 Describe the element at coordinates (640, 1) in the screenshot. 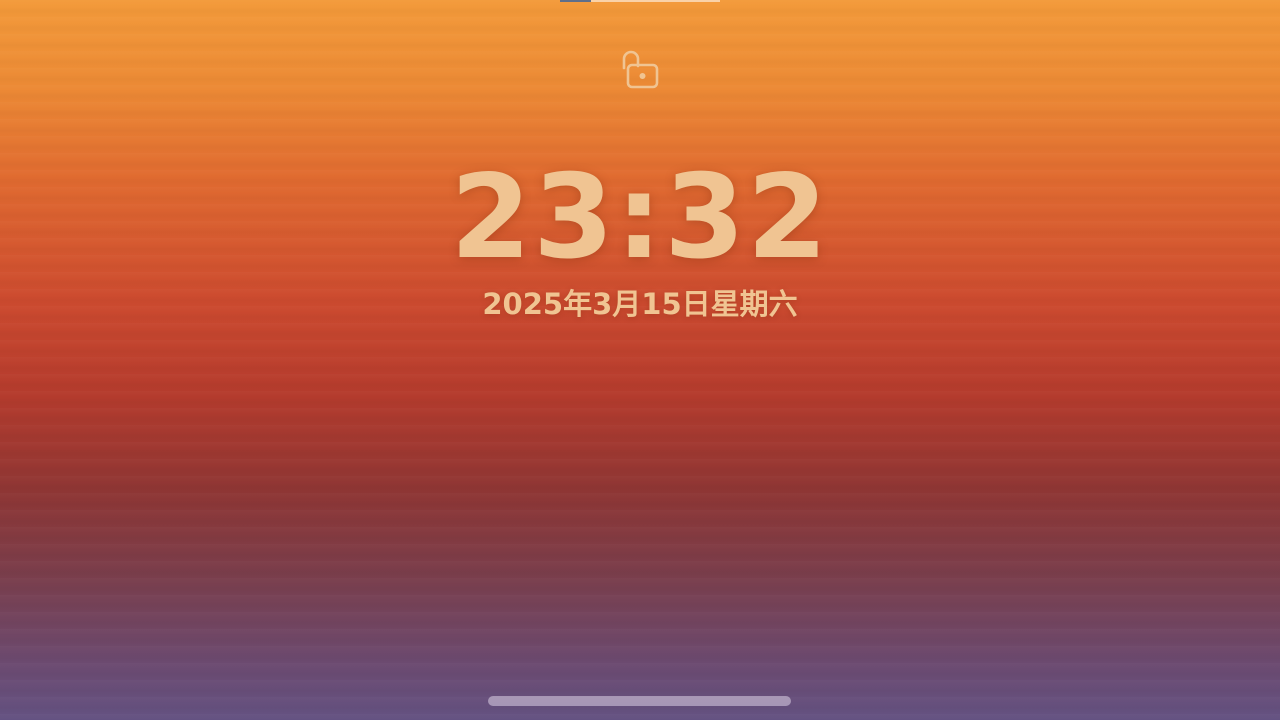

I see `top-status-indicator` at that location.